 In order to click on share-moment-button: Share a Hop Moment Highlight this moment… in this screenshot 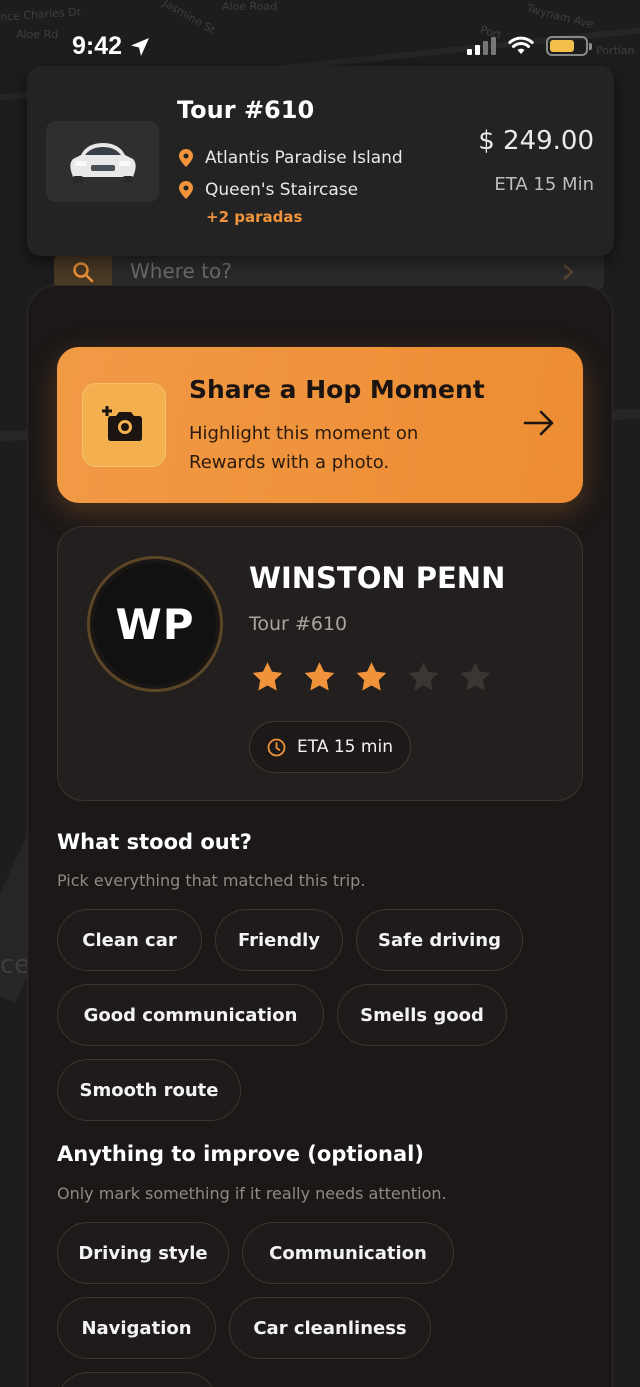, I will do `click(320, 425)`.